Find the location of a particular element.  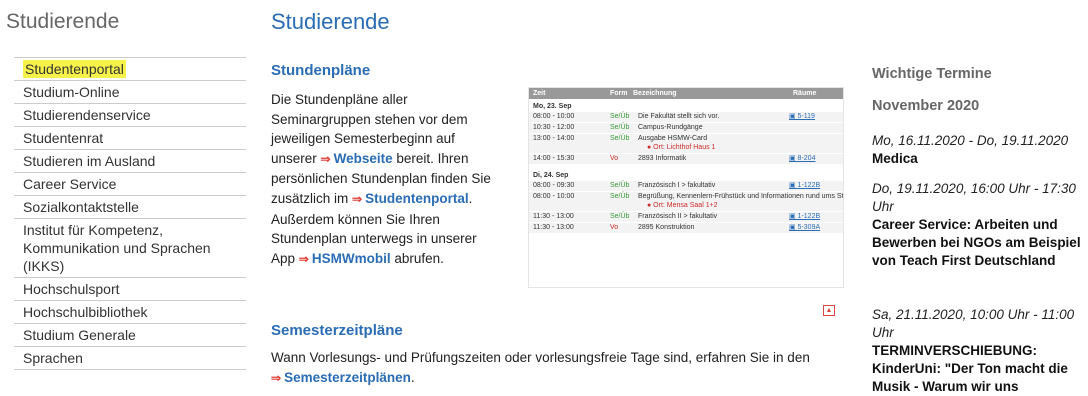

sidebar-item-studentenportal: Studentenportal is located at coordinates (130, 69).